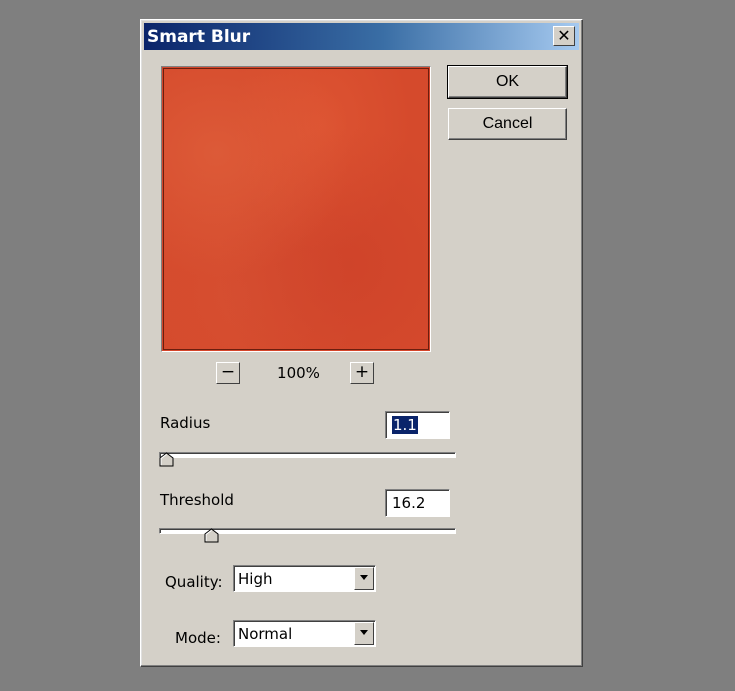  Describe the element at coordinates (166, 459) in the screenshot. I see `radius-slider-thumb` at that location.